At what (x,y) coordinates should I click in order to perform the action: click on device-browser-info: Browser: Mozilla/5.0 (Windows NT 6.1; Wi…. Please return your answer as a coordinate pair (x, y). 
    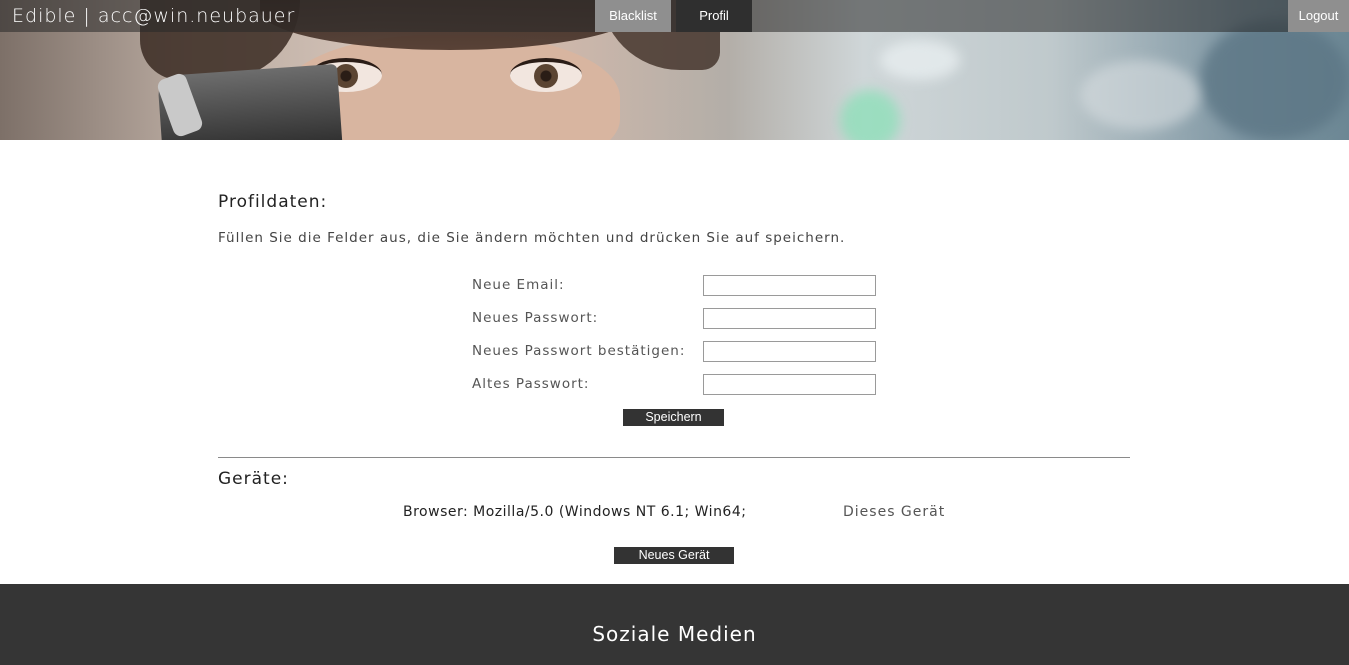
    Looking at the image, I should click on (575, 512).